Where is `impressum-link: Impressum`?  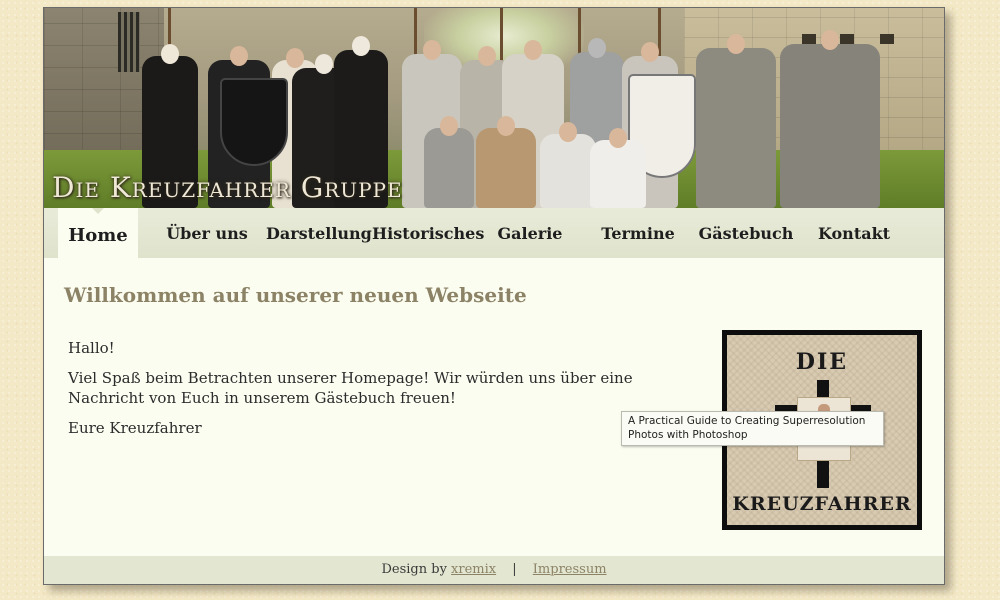 impressum-link: Impressum is located at coordinates (570, 569).